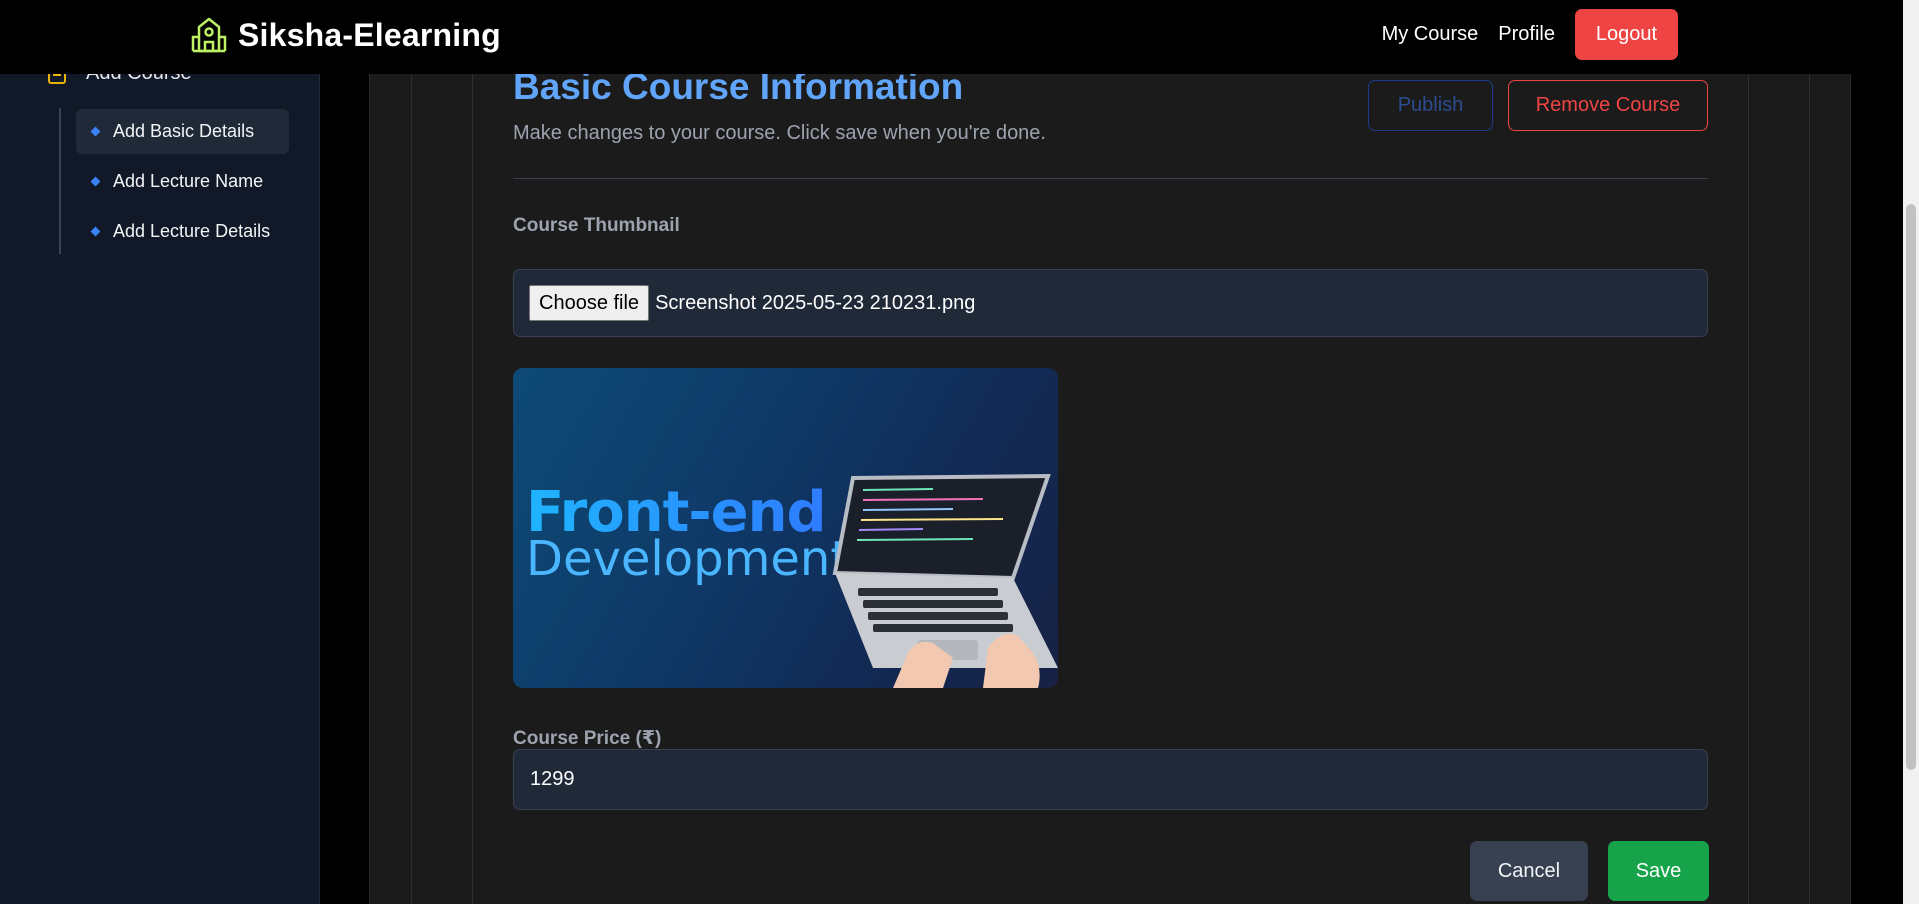 This screenshot has width=1919, height=904. Describe the element at coordinates (1658, 871) in the screenshot. I see `save-button: Save` at that location.